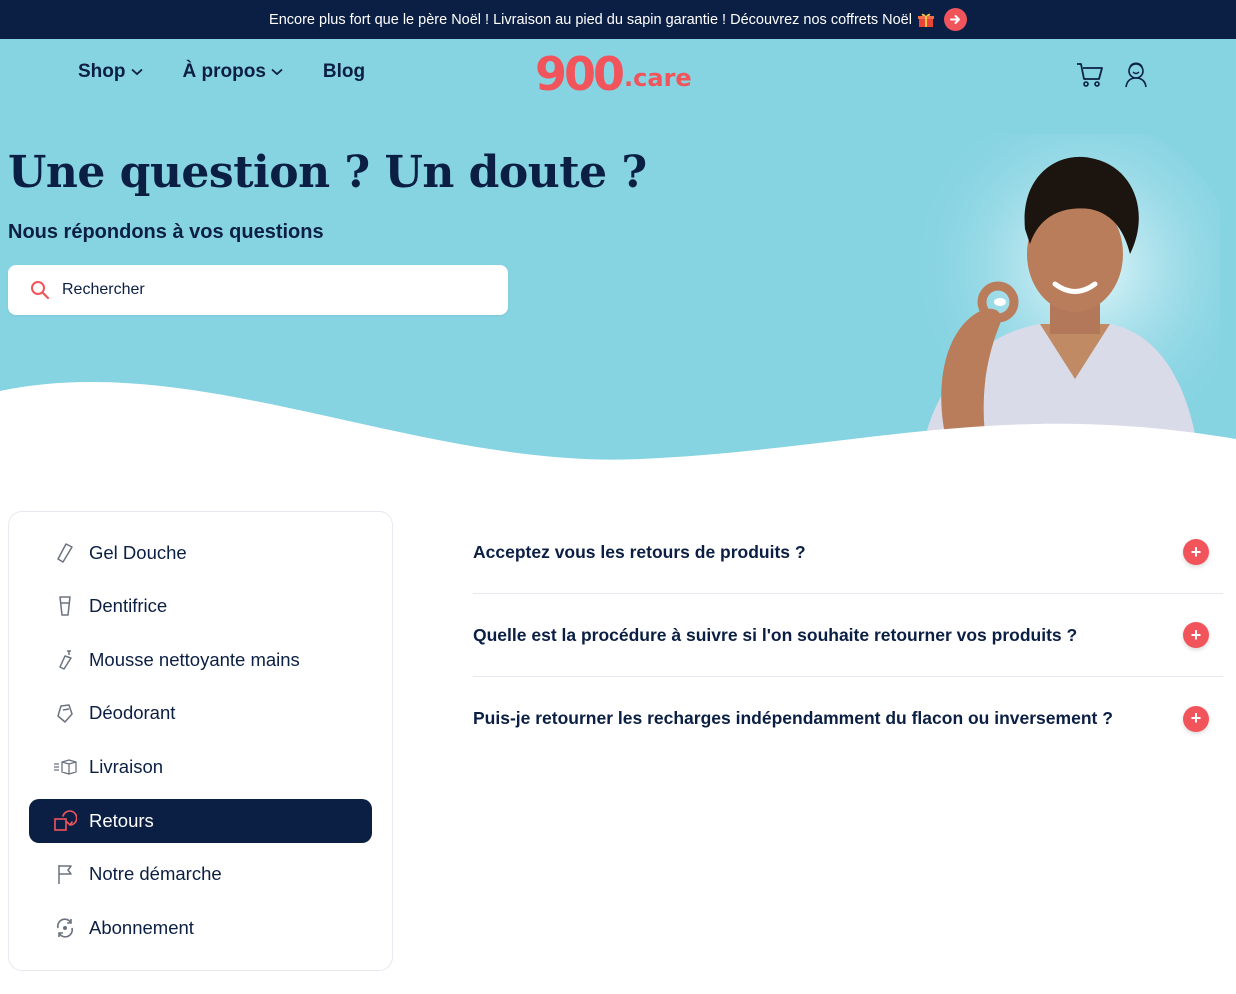  I want to click on sidebar-item-label: Mousse nettoyante mains, so click(194, 659).